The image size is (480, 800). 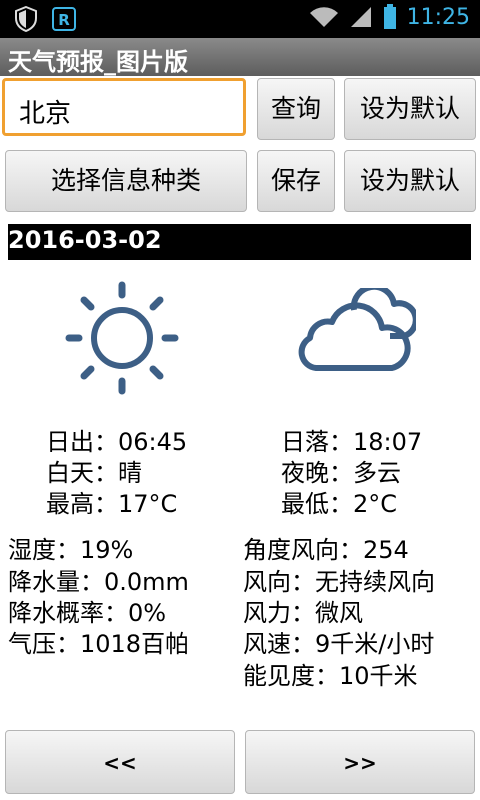 I want to click on select-info-type-button: 选择信息种类, so click(x=126, y=181).